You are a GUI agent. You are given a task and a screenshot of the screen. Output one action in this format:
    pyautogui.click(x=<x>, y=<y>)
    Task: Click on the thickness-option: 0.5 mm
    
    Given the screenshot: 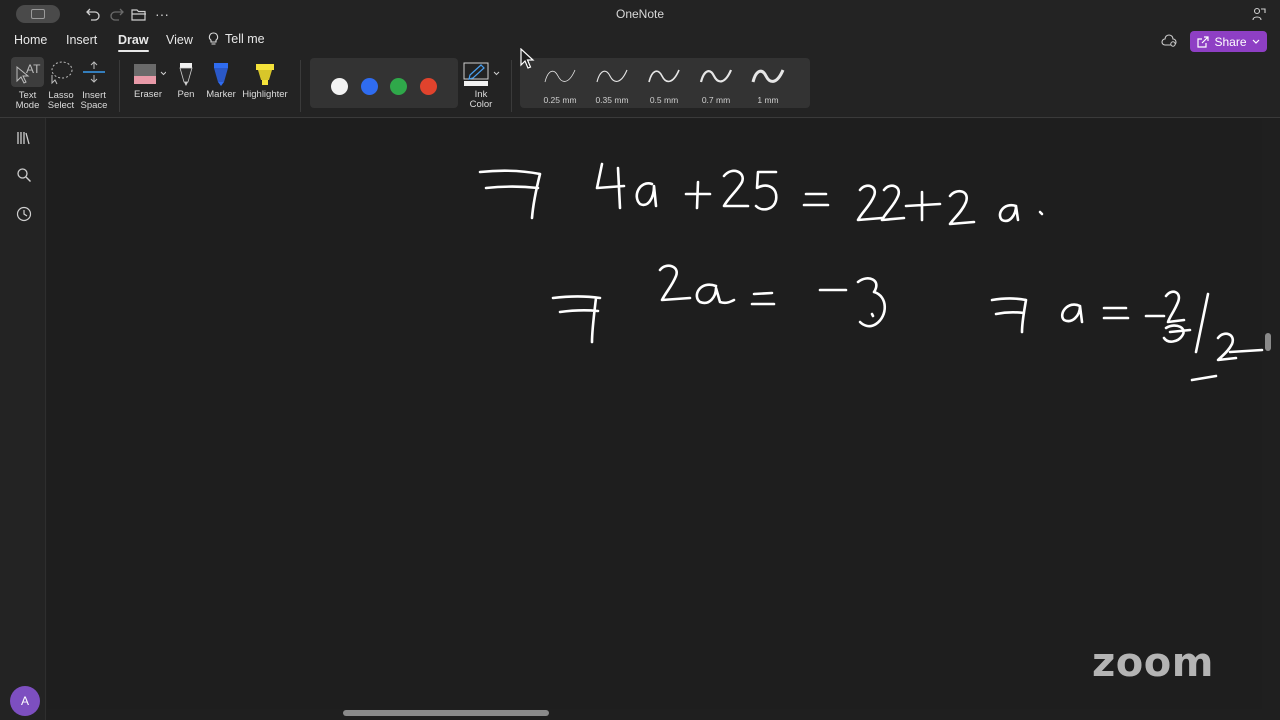 What is the action you would take?
    pyautogui.click(x=664, y=83)
    